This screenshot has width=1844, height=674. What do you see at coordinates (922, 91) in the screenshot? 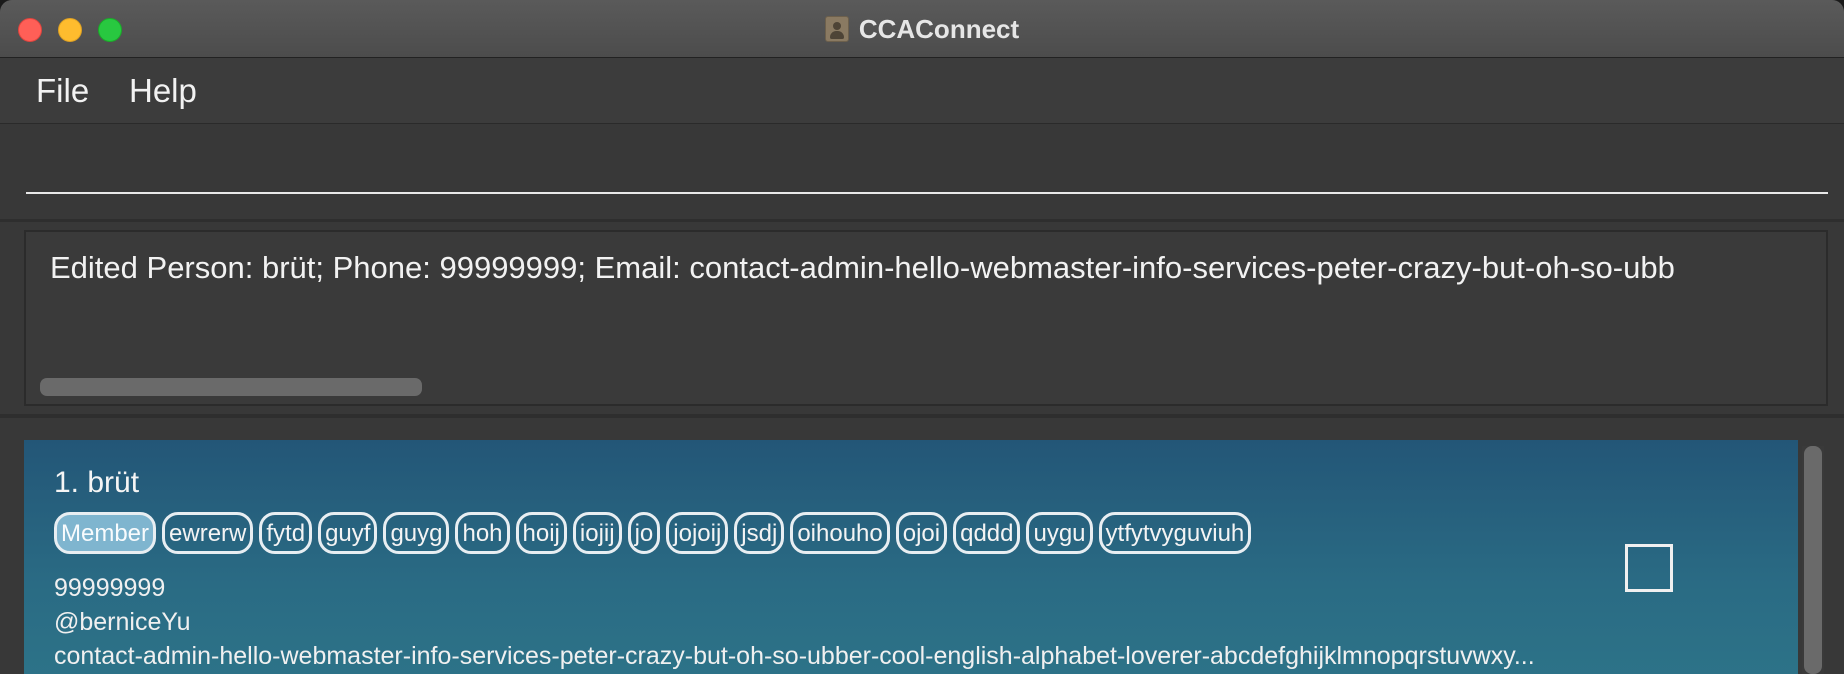
I see `menu-bar: File Help` at bounding box center [922, 91].